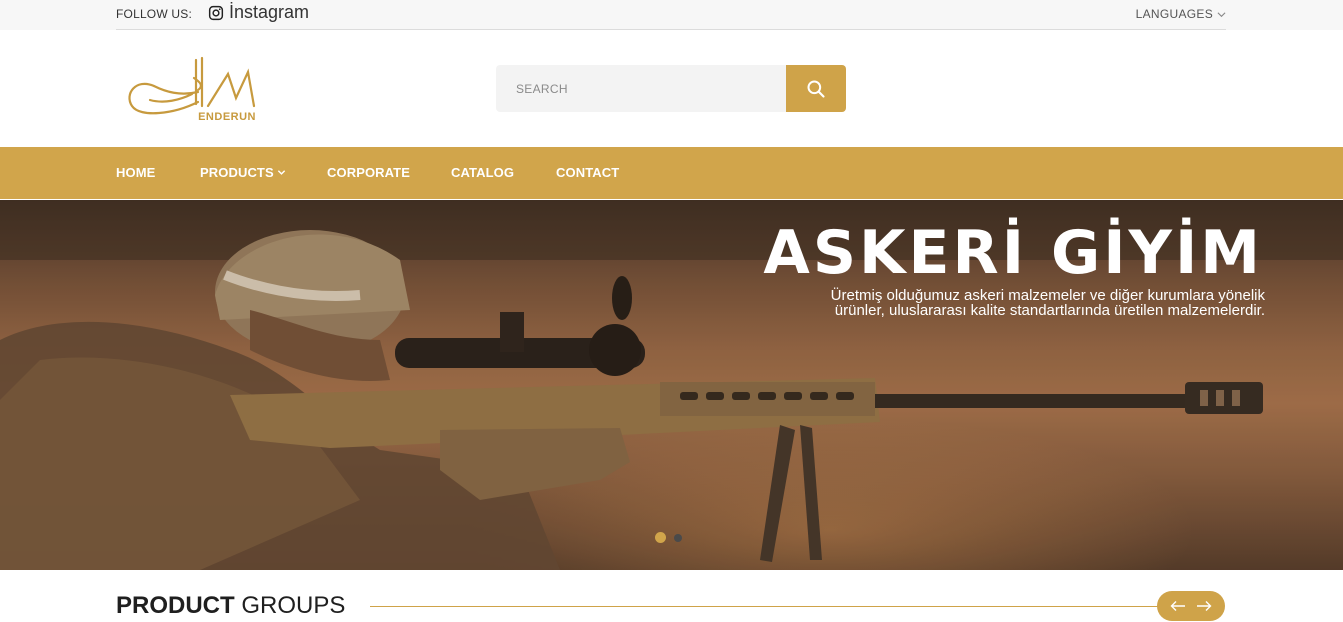  I want to click on top-bar-inner: FOLLOW US: İnstagram LANGUAGES, so click(671, 15).